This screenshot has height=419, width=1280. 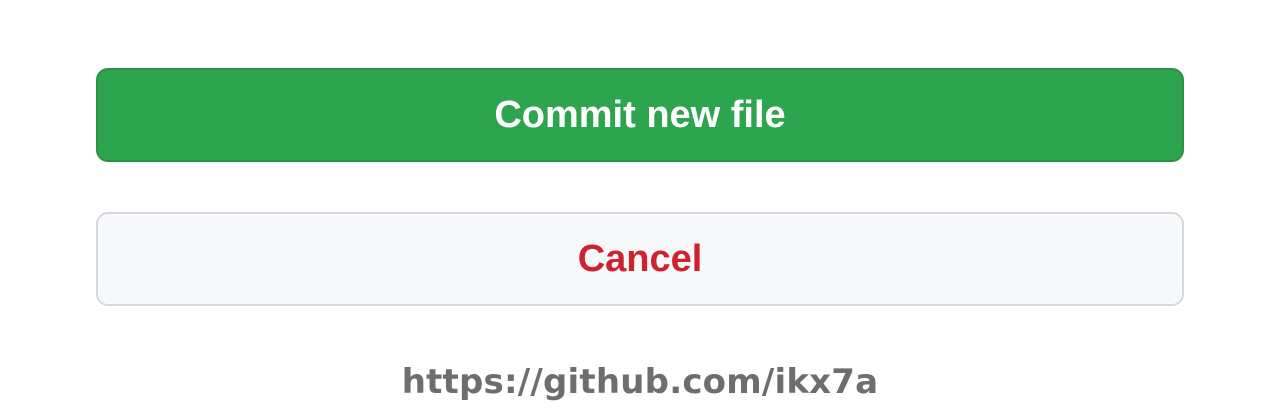 I want to click on watermark-url: https://github.com/ikx7a, so click(x=640, y=382).